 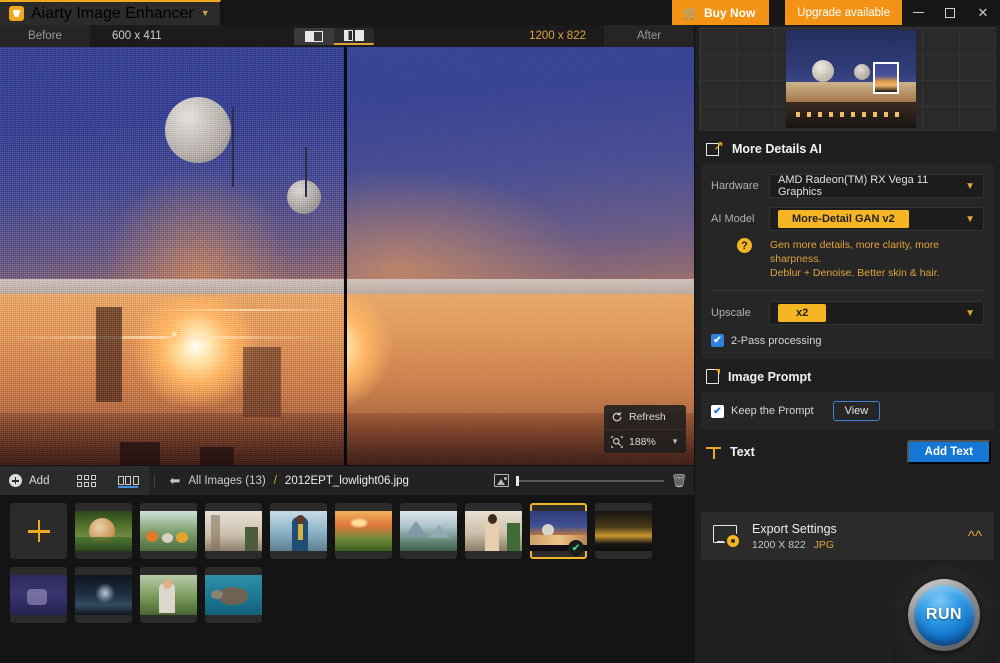 I want to click on ai-model-select: More-Detail GAN v2 ▼, so click(x=876, y=219).